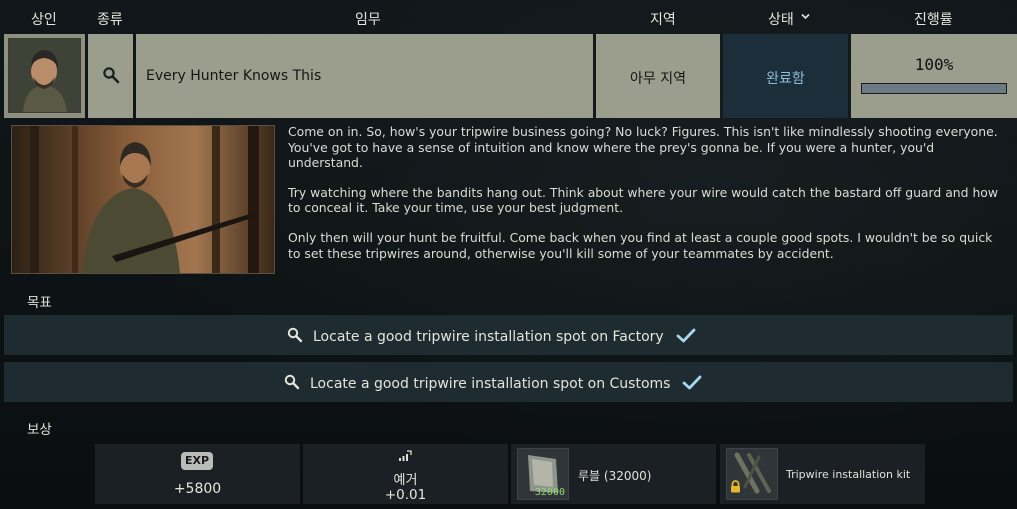 The height and width of the screenshot is (509, 1017). Describe the element at coordinates (197, 474) in the screenshot. I see `reward-exp: EXP +5800` at that location.